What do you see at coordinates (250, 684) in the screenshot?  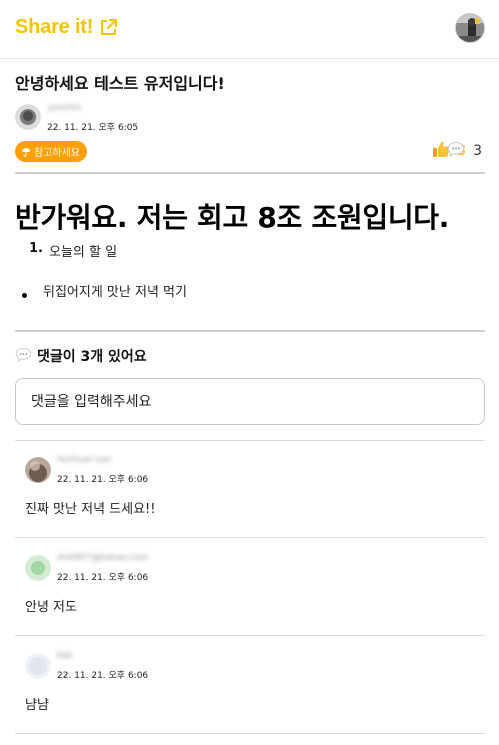 I see `comment-item: llak 22. 11. 21. 오후 6:06 냠냠` at bounding box center [250, 684].